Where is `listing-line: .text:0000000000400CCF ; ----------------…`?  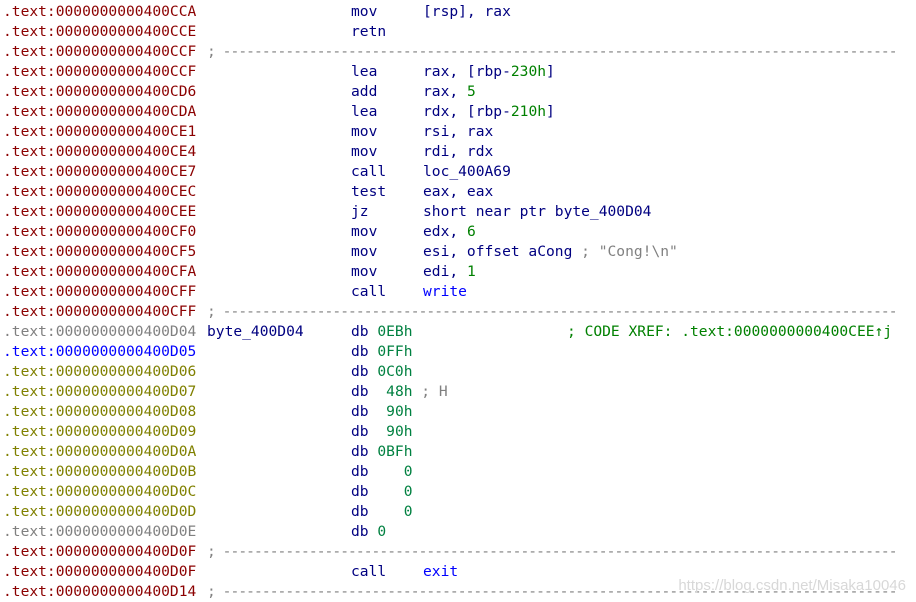
listing-line: .text:0000000000400CCF ; ----------------… is located at coordinates (458, 52).